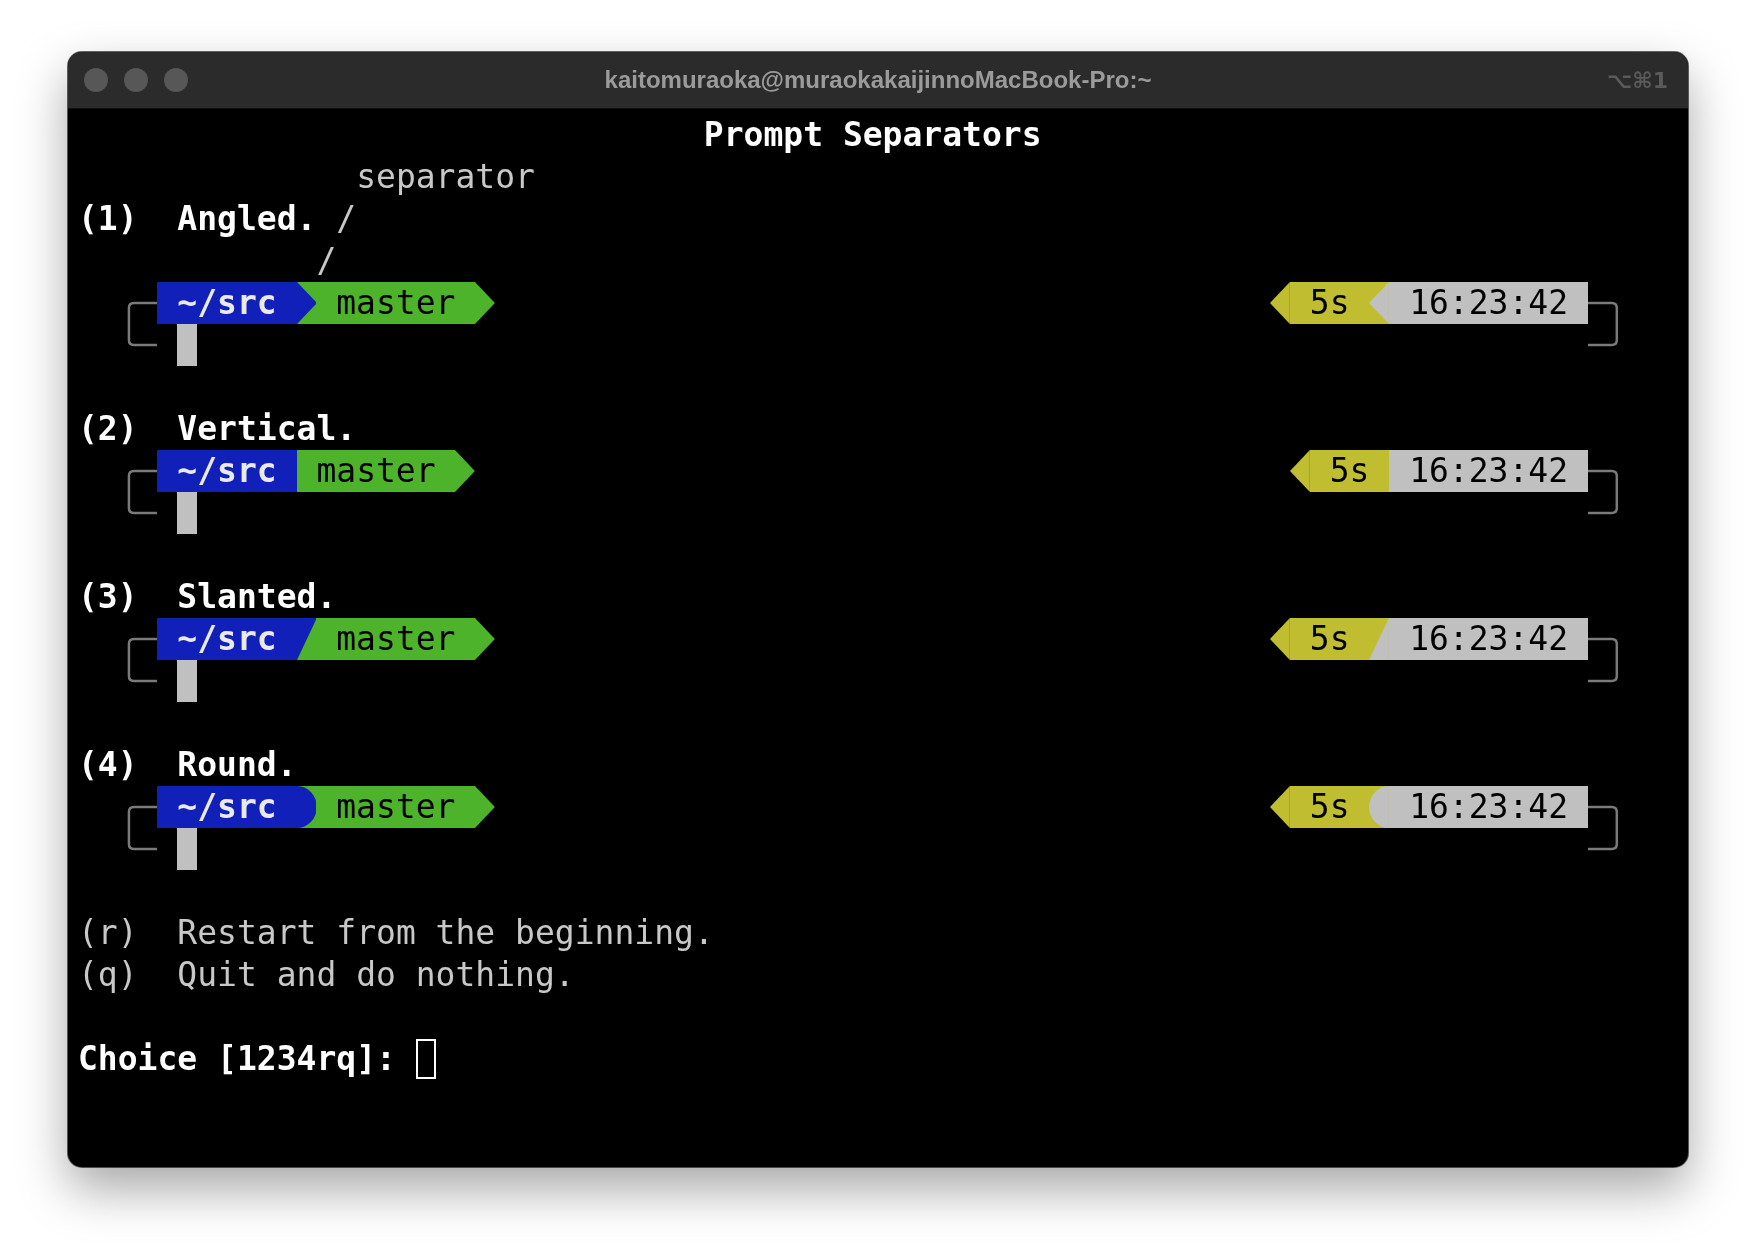 This screenshot has height=1252, width=1756. I want to click on prompt-label: Choice [1234rq]:, so click(237, 1059).